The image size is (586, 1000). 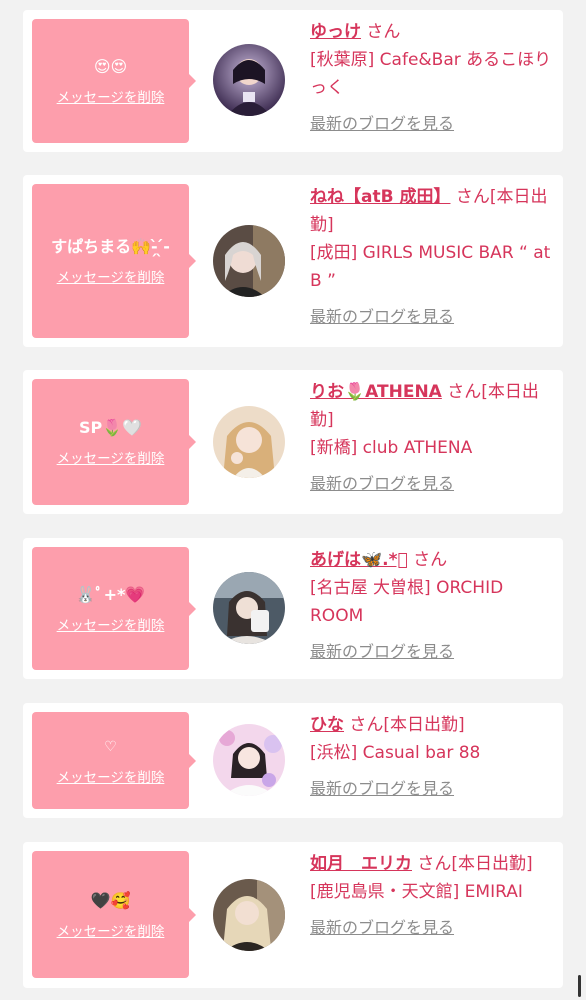 I want to click on cast-name-line: 如月 エリカ さん[本日出勤], so click(x=432, y=864).